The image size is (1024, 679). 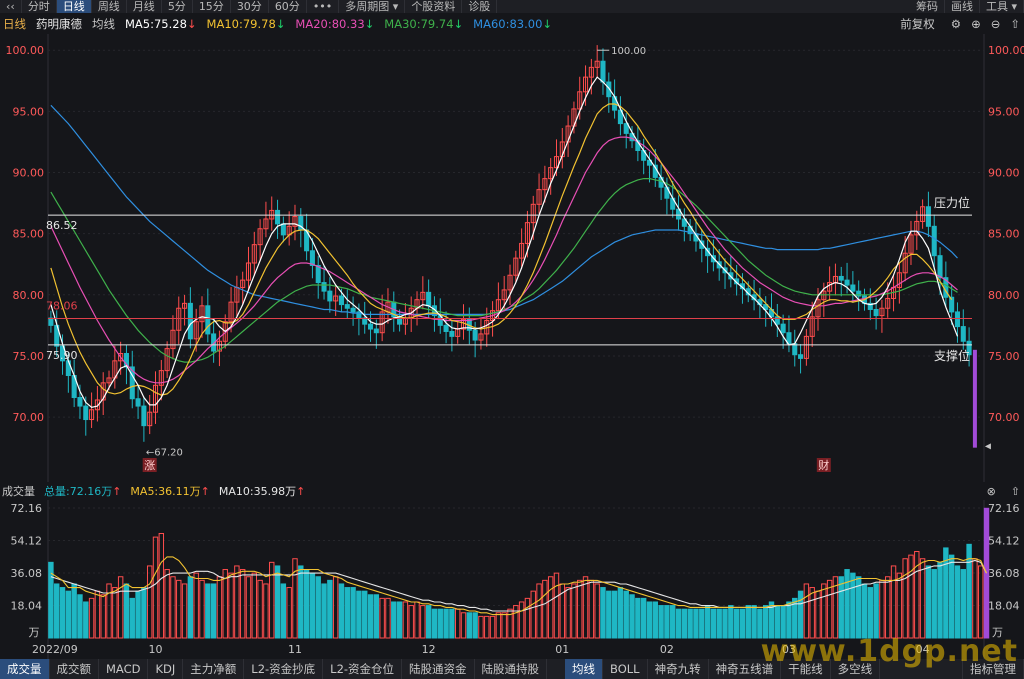 What do you see at coordinates (74, 6) in the screenshot?
I see `period-tab-1: 日线` at bounding box center [74, 6].